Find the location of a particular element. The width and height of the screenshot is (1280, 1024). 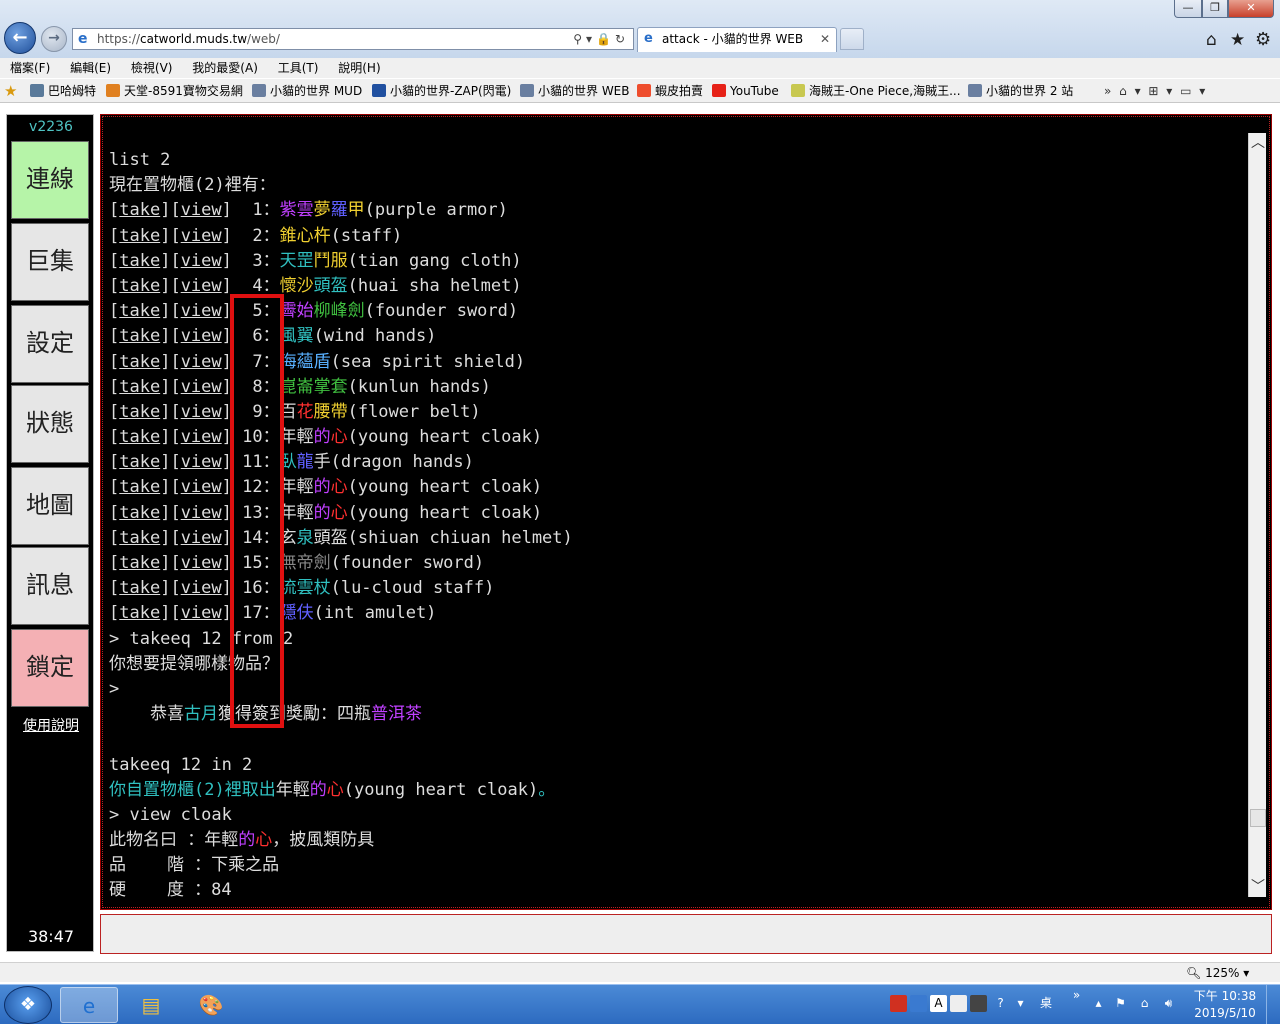

fav-link-catworld-2: 小貓的世界 2 站 is located at coordinates (1020, 90).